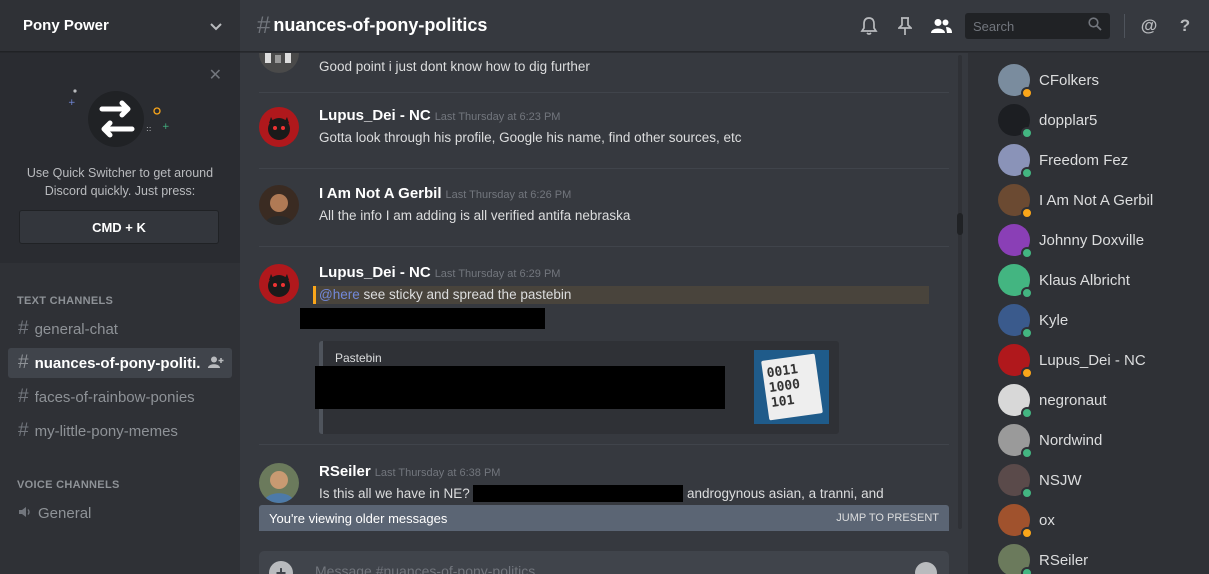 Image resolution: width=1209 pixels, height=574 pixels. What do you see at coordinates (1060, 480) in the screenshot?
I see `member-name: NSJW` at bounding box center [1060, 480].